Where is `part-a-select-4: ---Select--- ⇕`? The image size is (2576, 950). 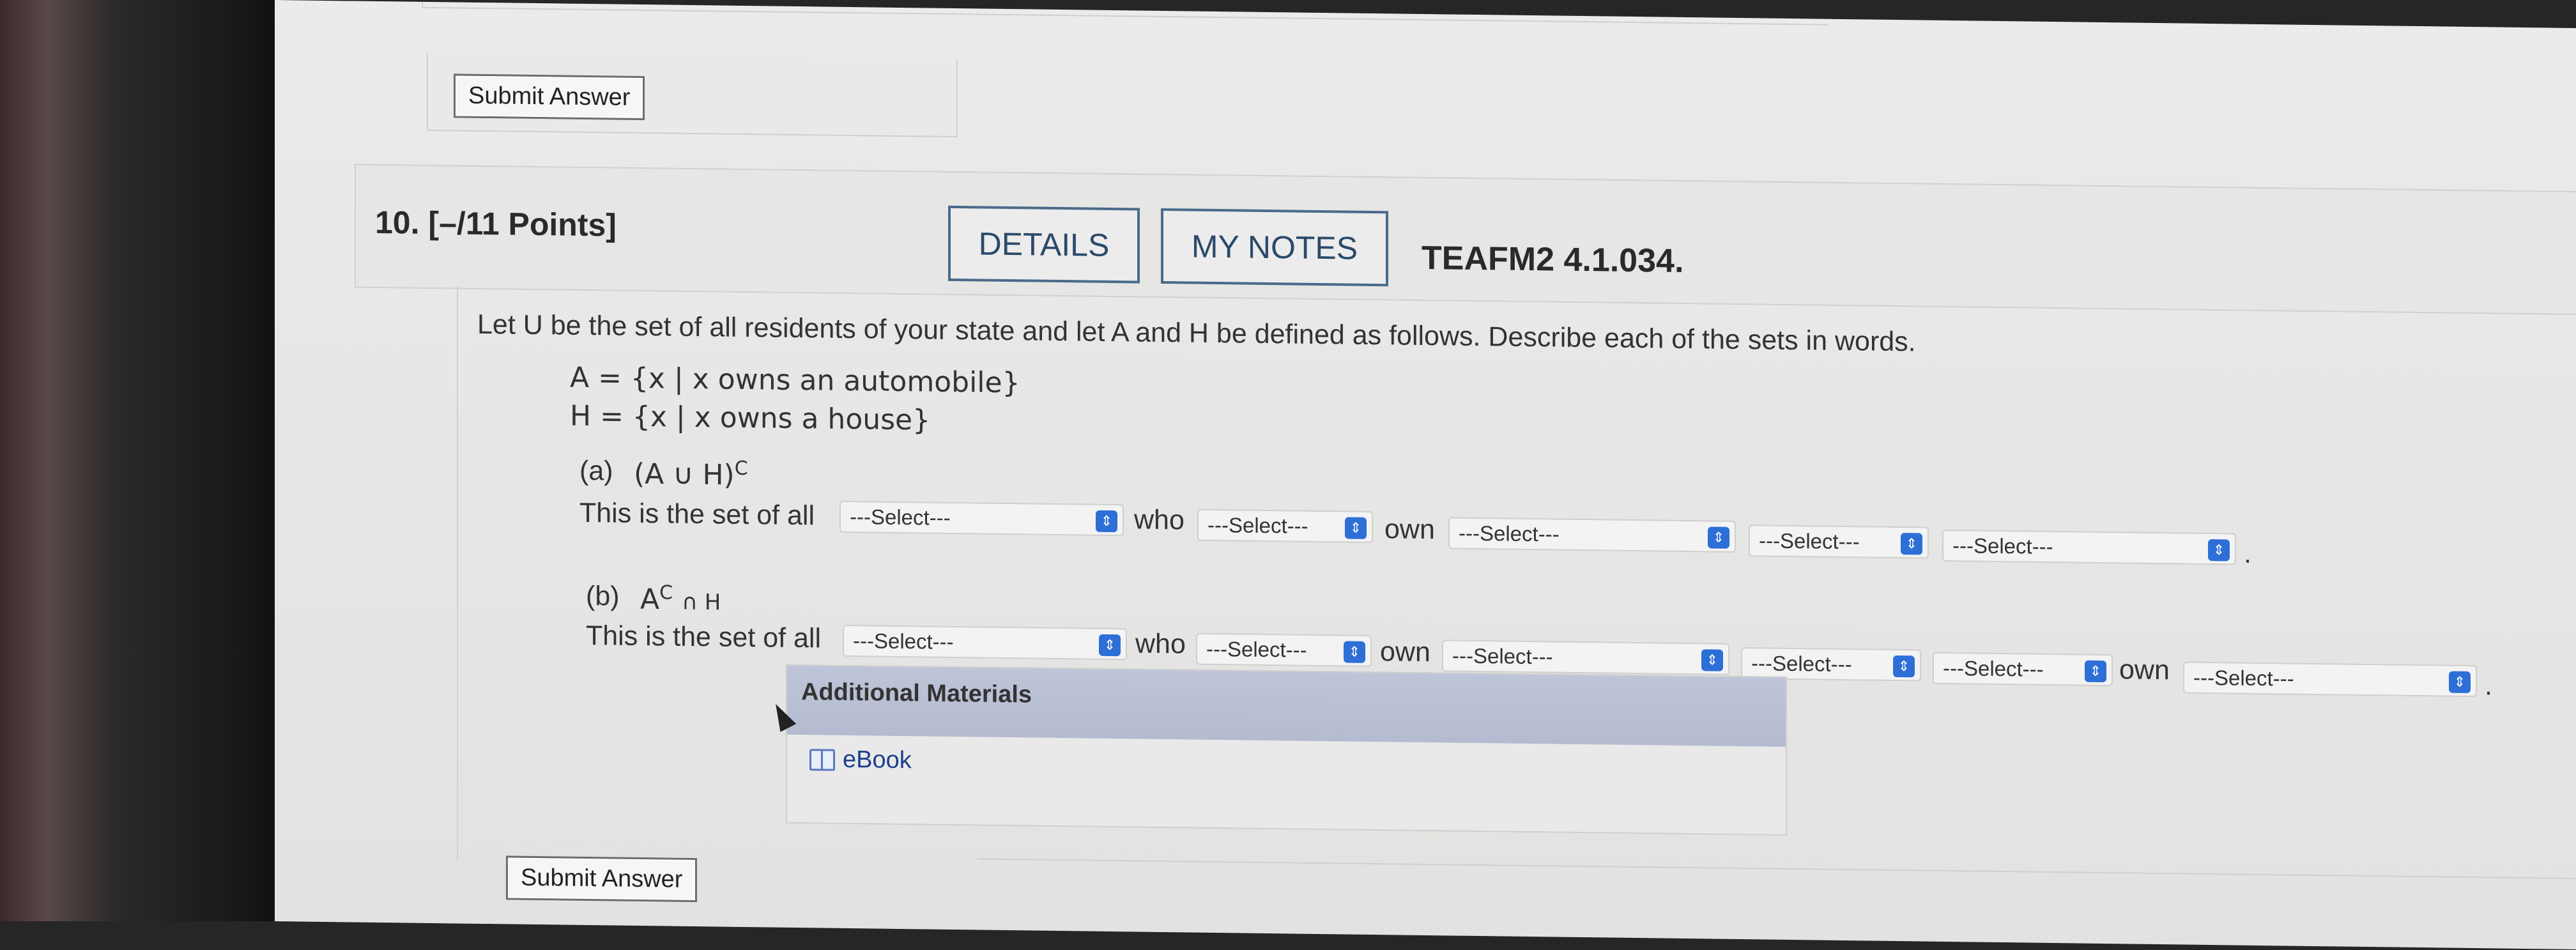 part-a-select-4: ---Select--- ⇕ is located at coordinates (1839, 542).